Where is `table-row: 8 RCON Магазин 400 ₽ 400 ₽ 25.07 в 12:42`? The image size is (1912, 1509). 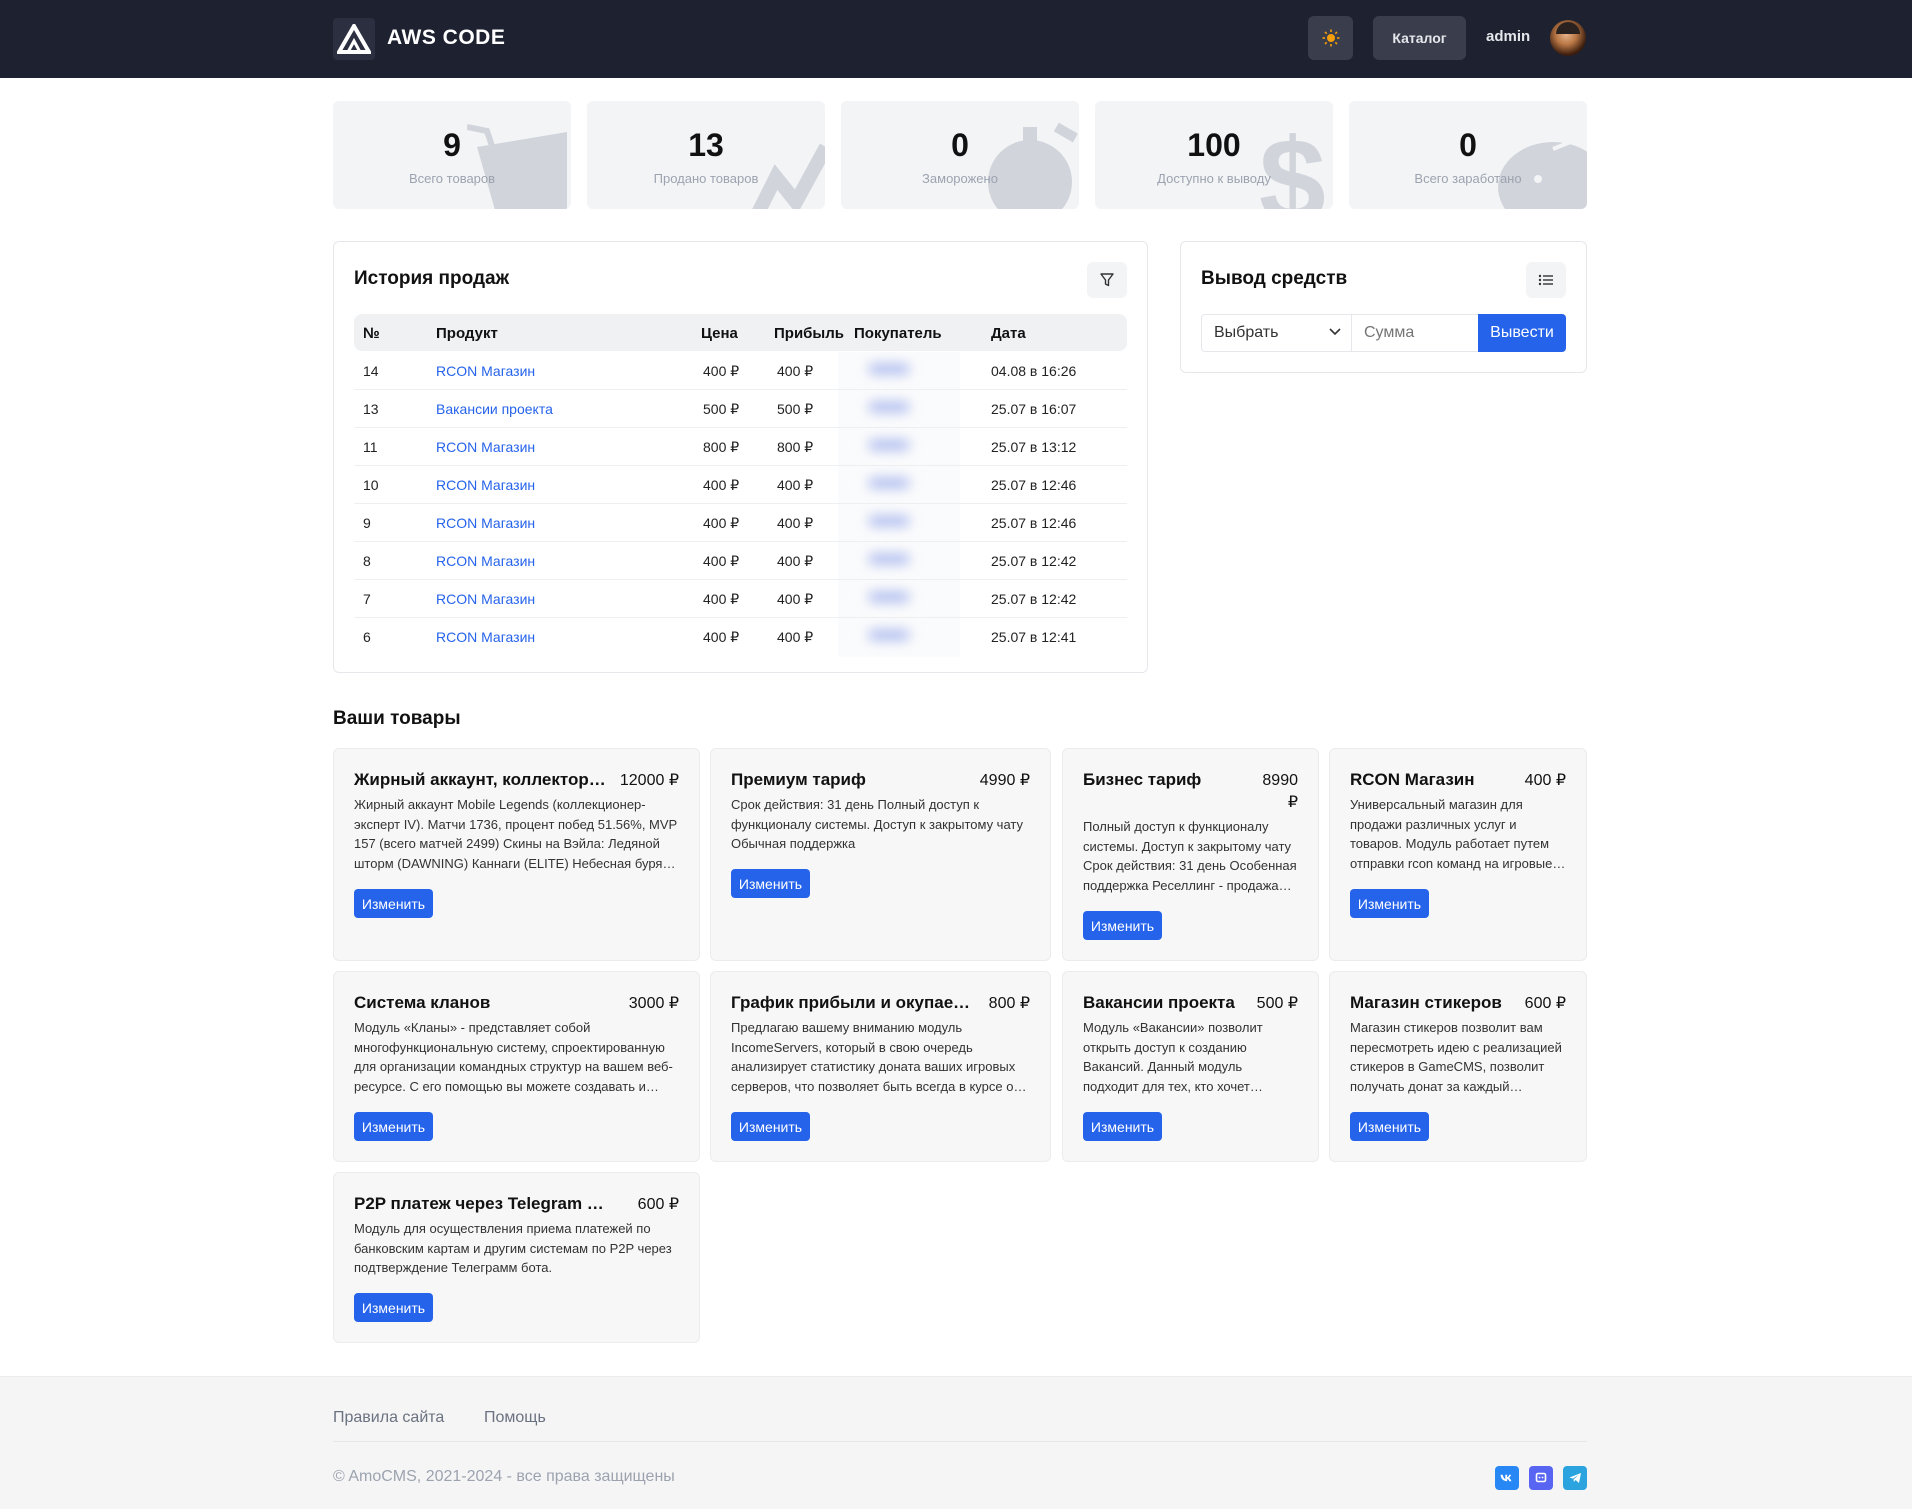
table-row: 8 RCON Магазин 400 ₽ 400 ₽ 25.07 в 12:42 is located at coordinates (740, 561).